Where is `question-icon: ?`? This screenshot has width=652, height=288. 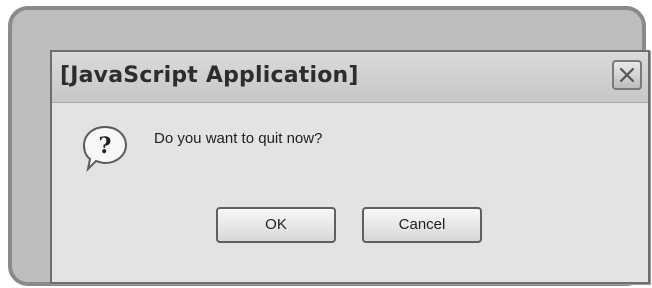
question-icon: ? is located at coordinates (105, 150).